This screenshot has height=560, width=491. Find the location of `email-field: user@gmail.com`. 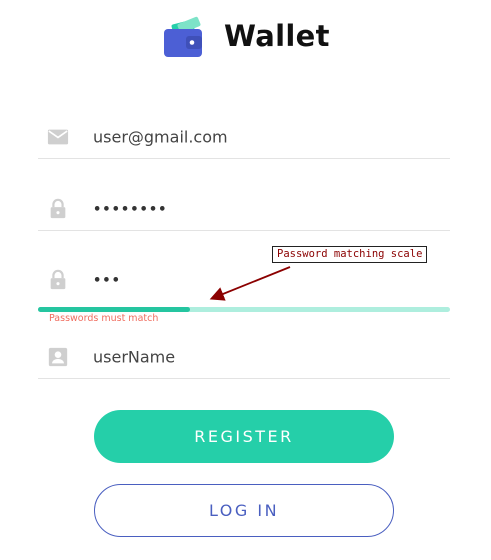

email-field: user@gmail.com is located at coordinates (244, 137).